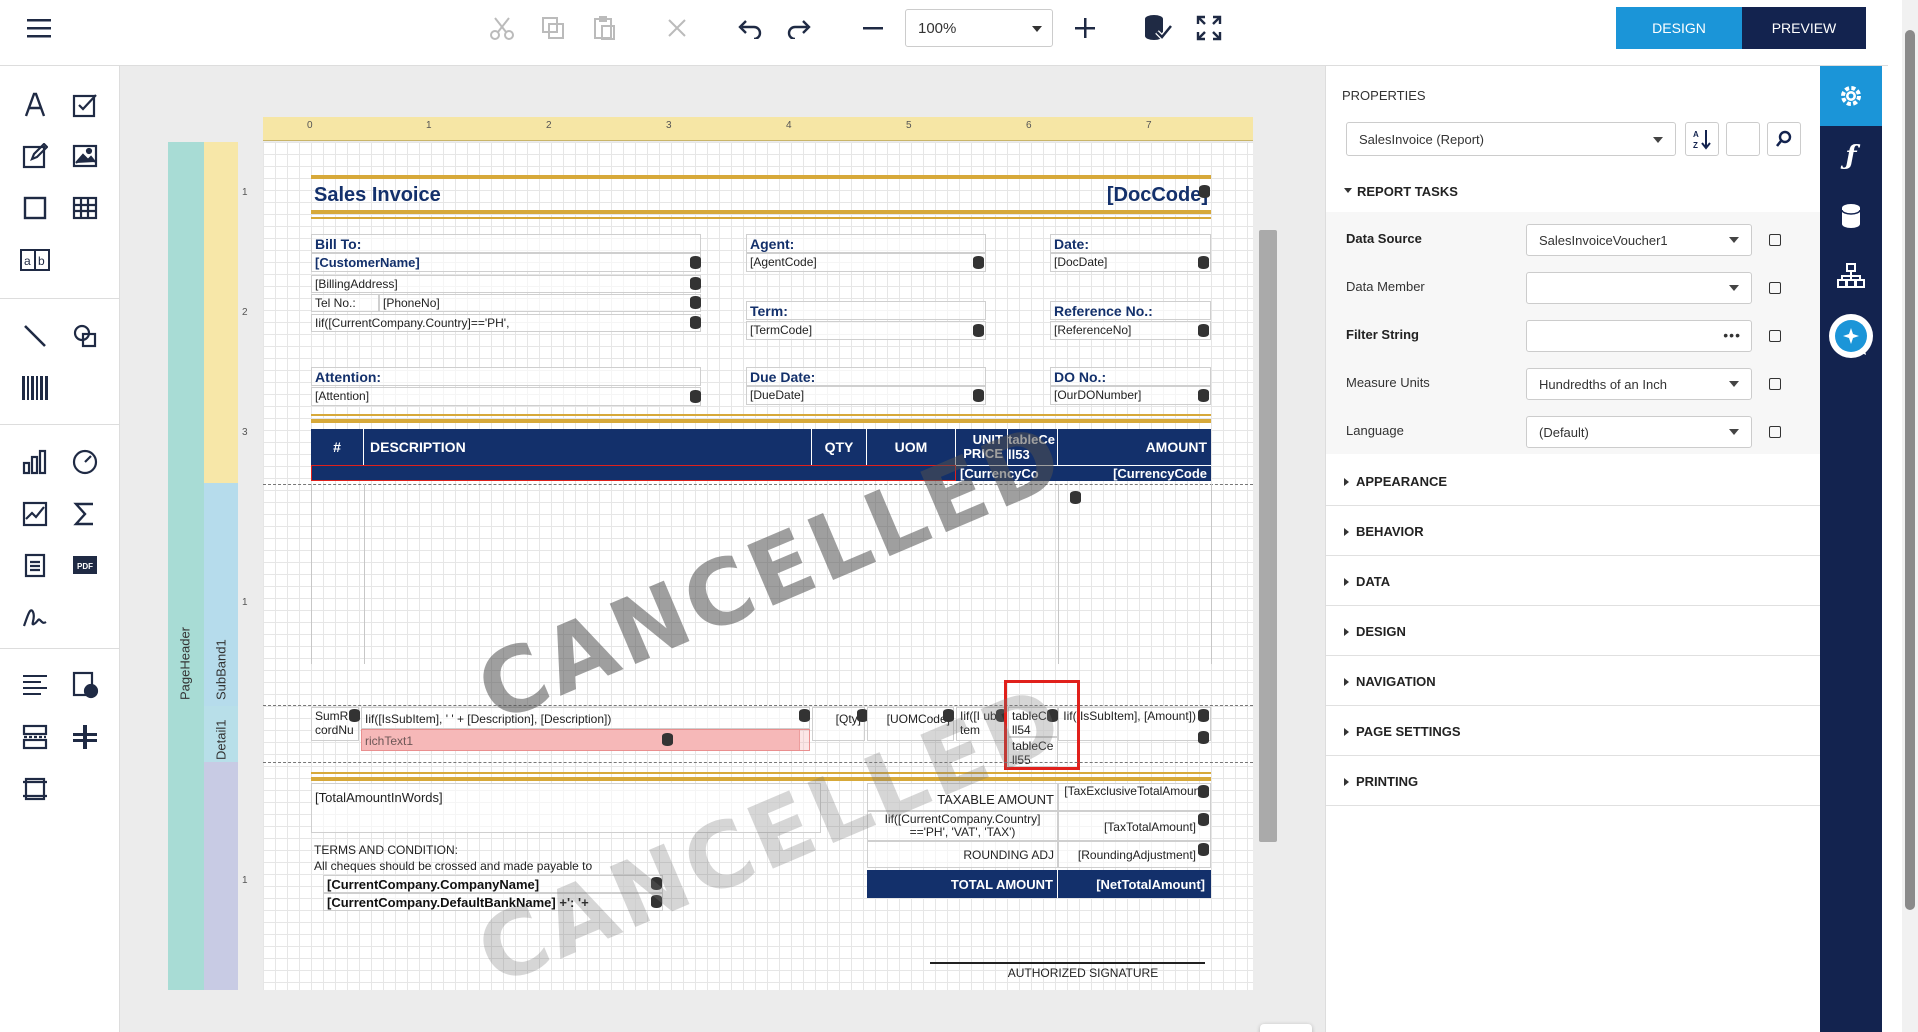 This screenshot has height=1032, width=1918. I want to click on sparkline-tool-icon, so click(35, 514).